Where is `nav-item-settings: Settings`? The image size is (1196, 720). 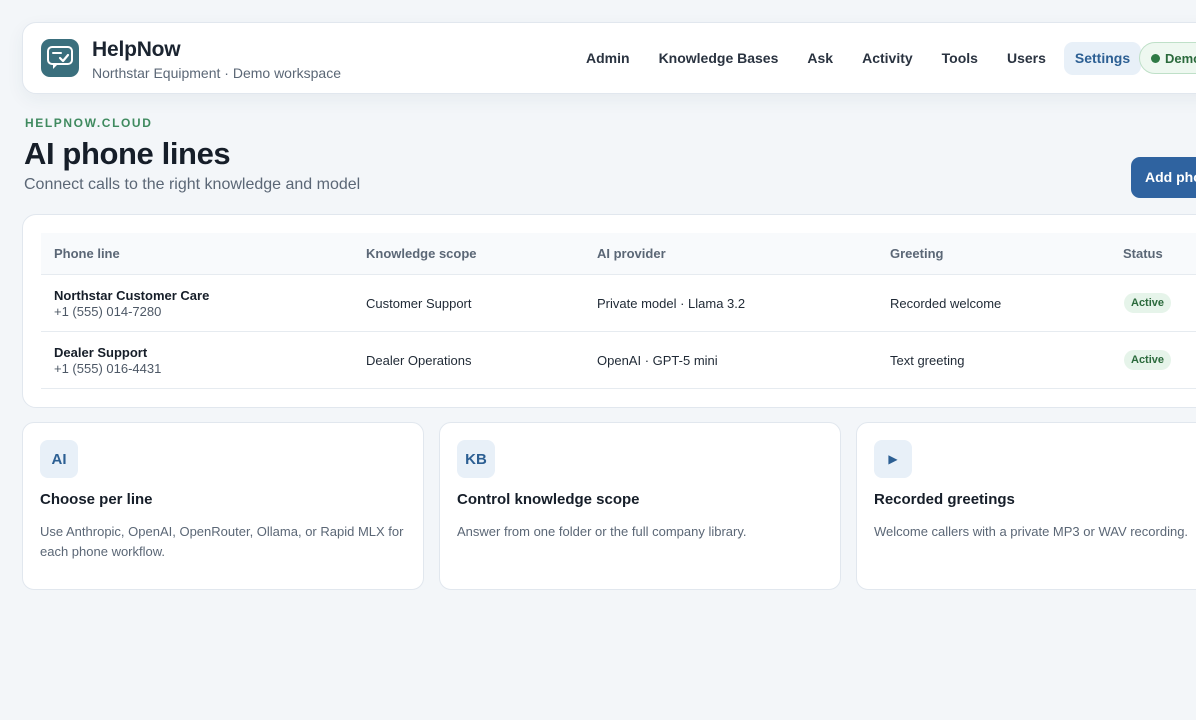
nav-item-settings: Settings is located at coordinates (1102, 58).